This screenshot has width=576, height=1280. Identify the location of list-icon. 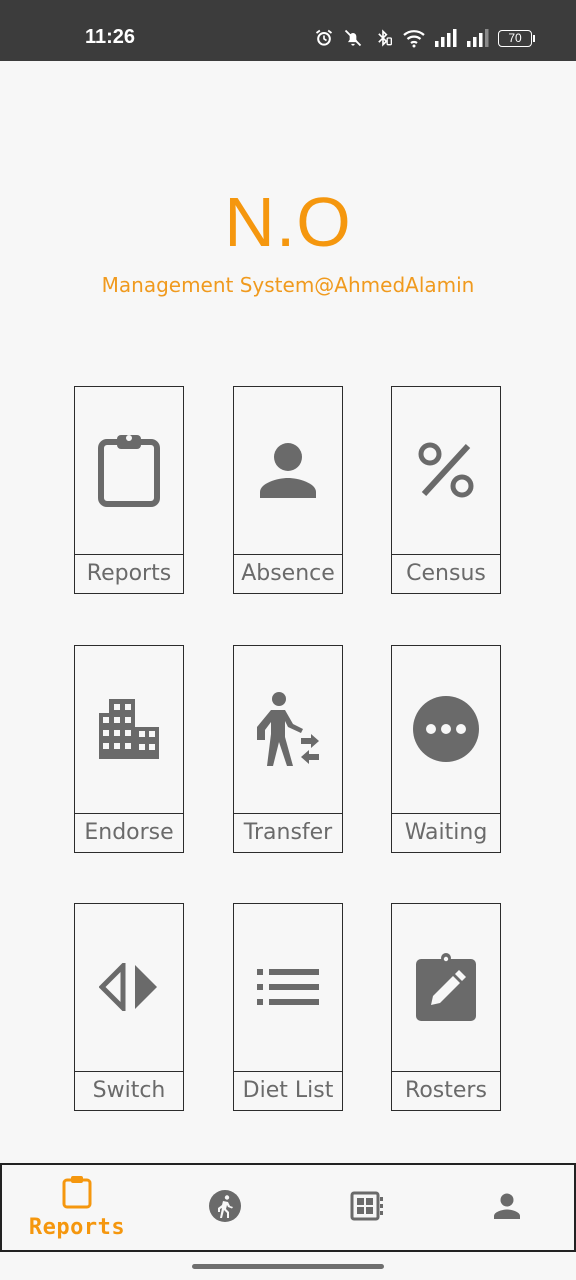
(288, 988).